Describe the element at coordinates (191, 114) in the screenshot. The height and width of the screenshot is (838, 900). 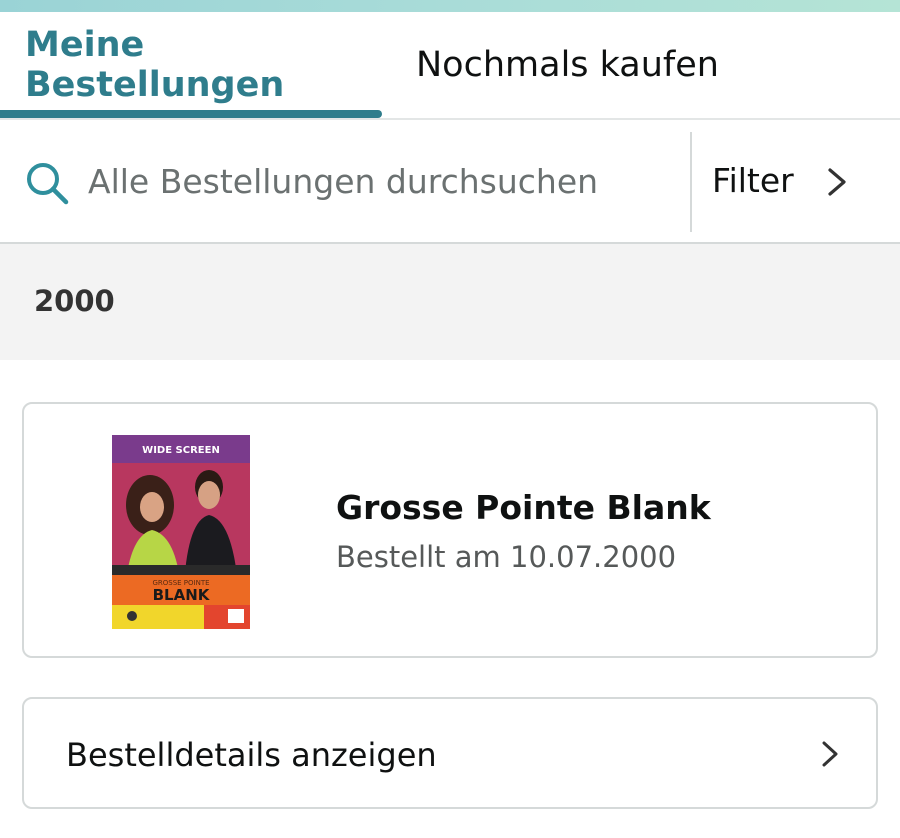
I see `active-tab-indicator` at that location.